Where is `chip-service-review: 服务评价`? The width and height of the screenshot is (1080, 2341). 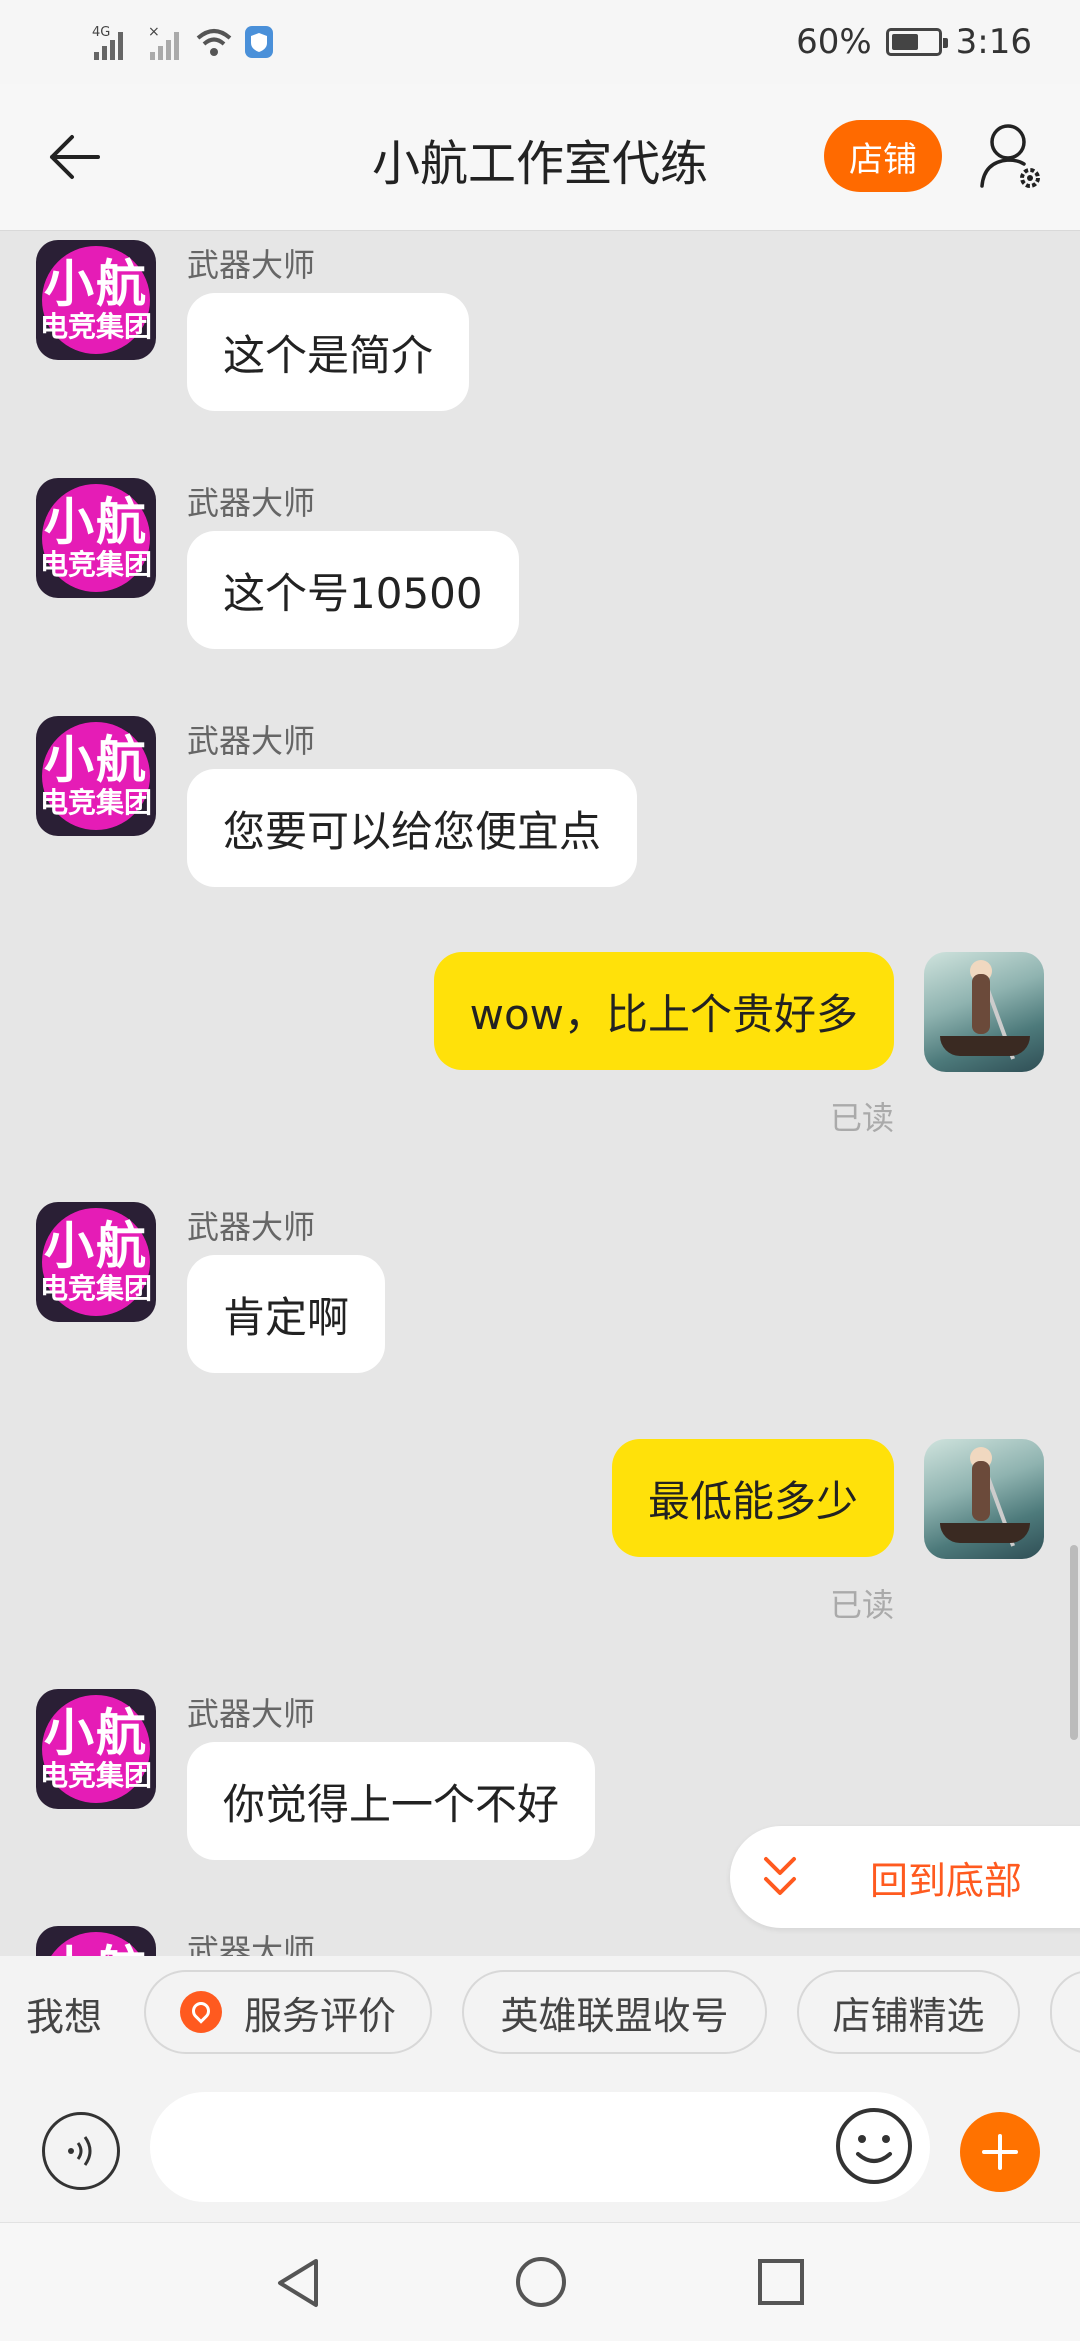
chip-service-review: 服务评价 is located at coordinates (288, 2012).